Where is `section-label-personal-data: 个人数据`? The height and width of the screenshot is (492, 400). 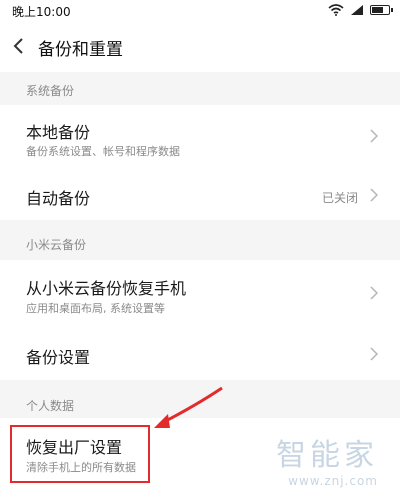
section-label-personal-data: 个人数据 is located at coordinates (50, 406).